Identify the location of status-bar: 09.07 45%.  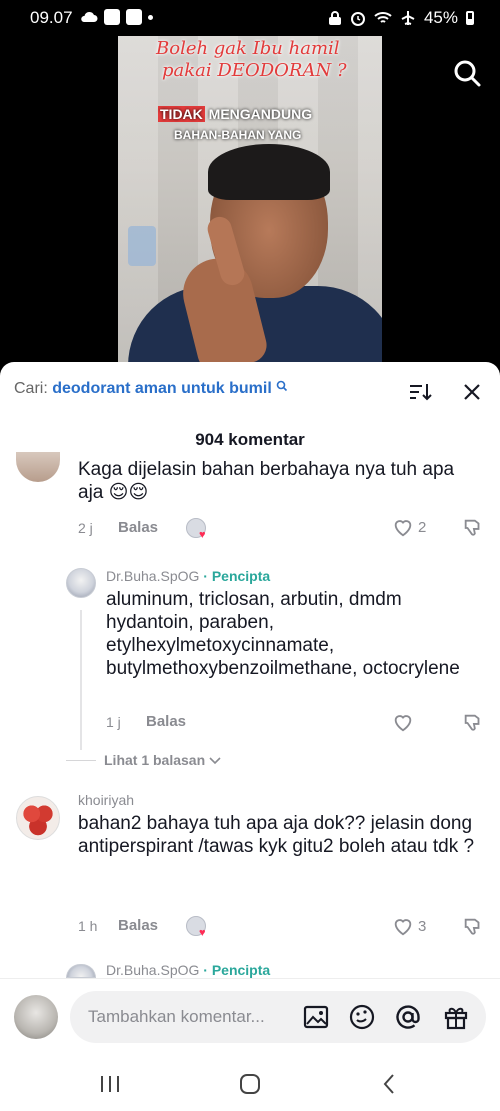
(250, 18).